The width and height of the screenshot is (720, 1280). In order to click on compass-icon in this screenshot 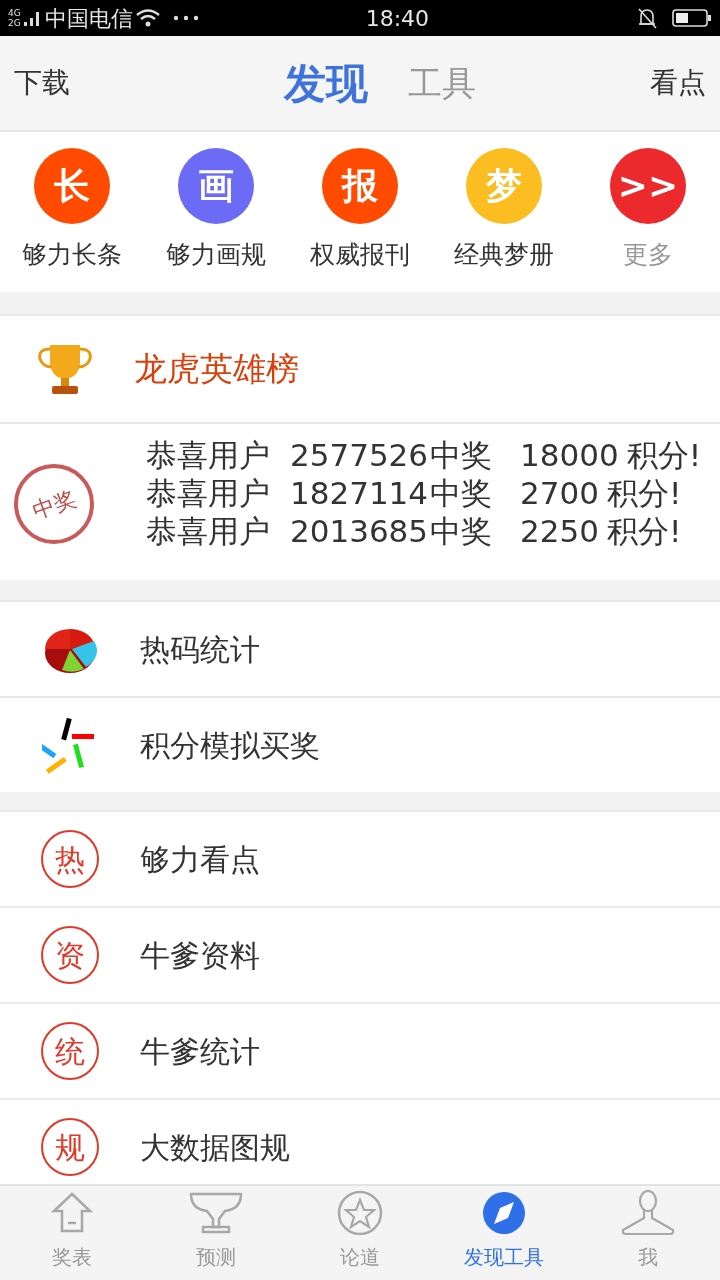, I will do `click(504, 1213)`.